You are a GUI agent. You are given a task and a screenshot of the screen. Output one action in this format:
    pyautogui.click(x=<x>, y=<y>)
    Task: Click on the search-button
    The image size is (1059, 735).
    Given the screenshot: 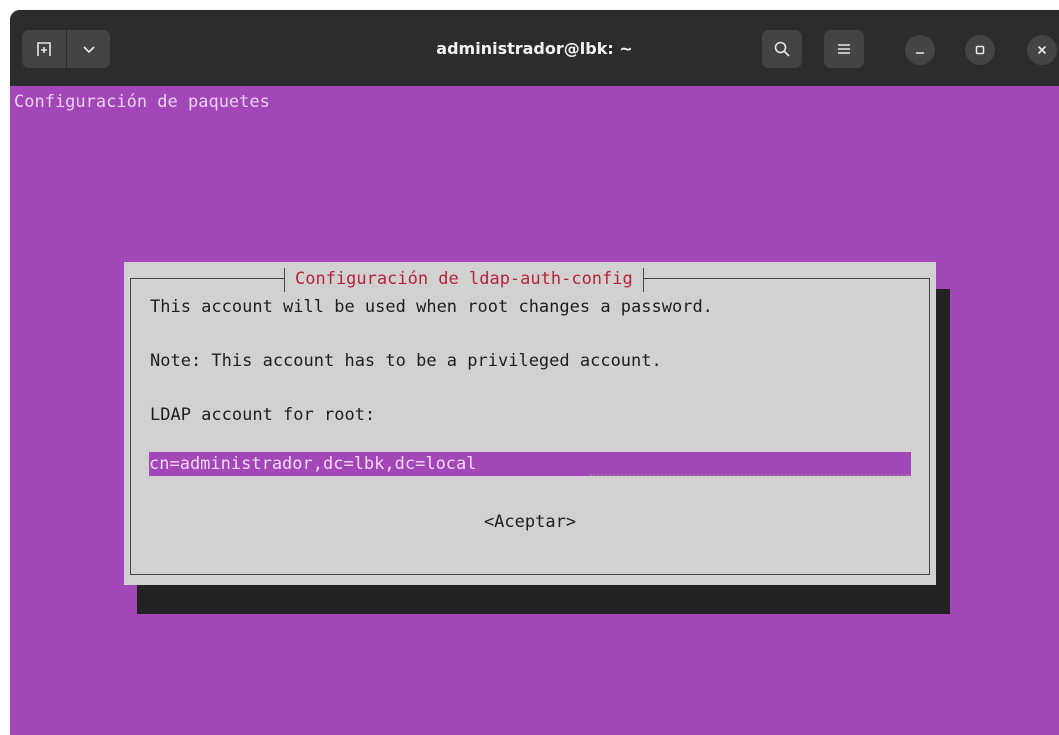 What is the action you would take?
    pyautogui.click(x=782, y=49)
    